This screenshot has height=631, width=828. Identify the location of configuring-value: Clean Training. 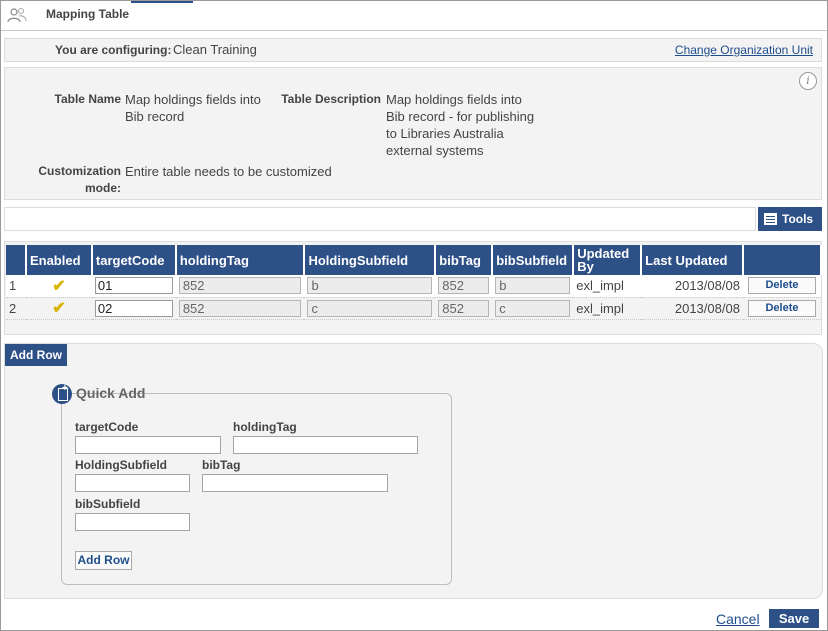
(215, 49).